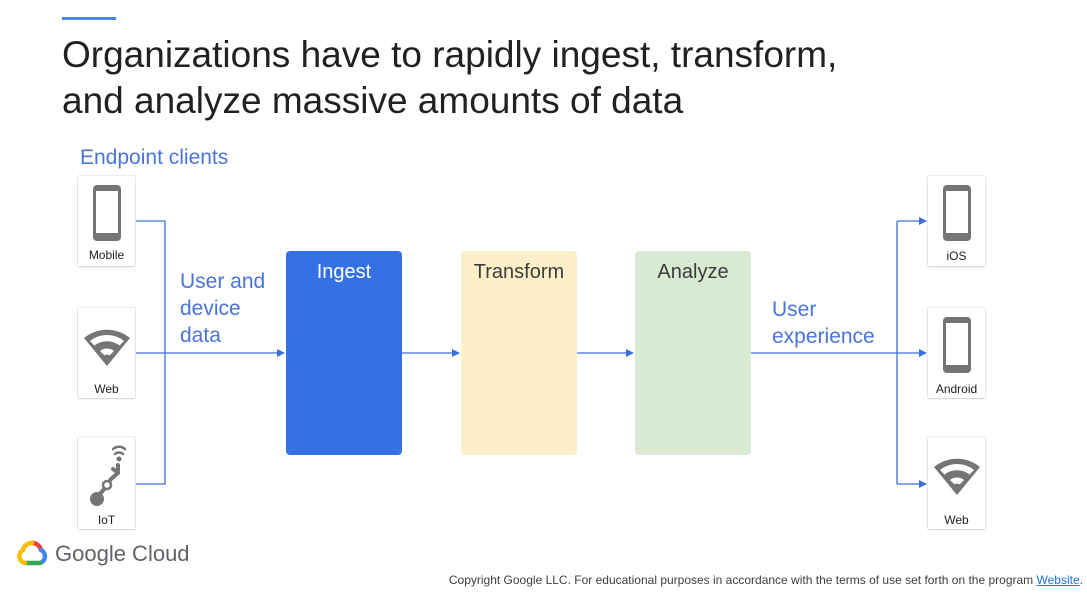  What do you see at coordinates (344, 353) in the screenshot?
I see `stage-ingest: Ingest` at bounding box center [344, 353].